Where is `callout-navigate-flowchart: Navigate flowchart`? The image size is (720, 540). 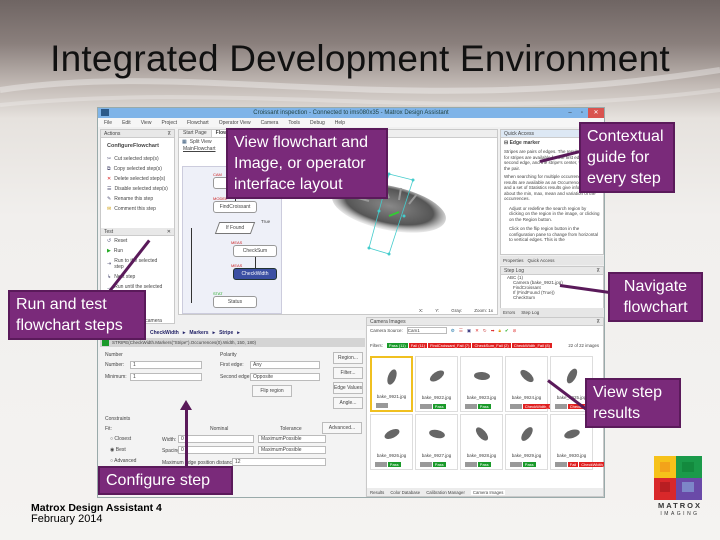 callout-navigate-flowchart: Navigate flowchart is located at coordinates (655, 297).